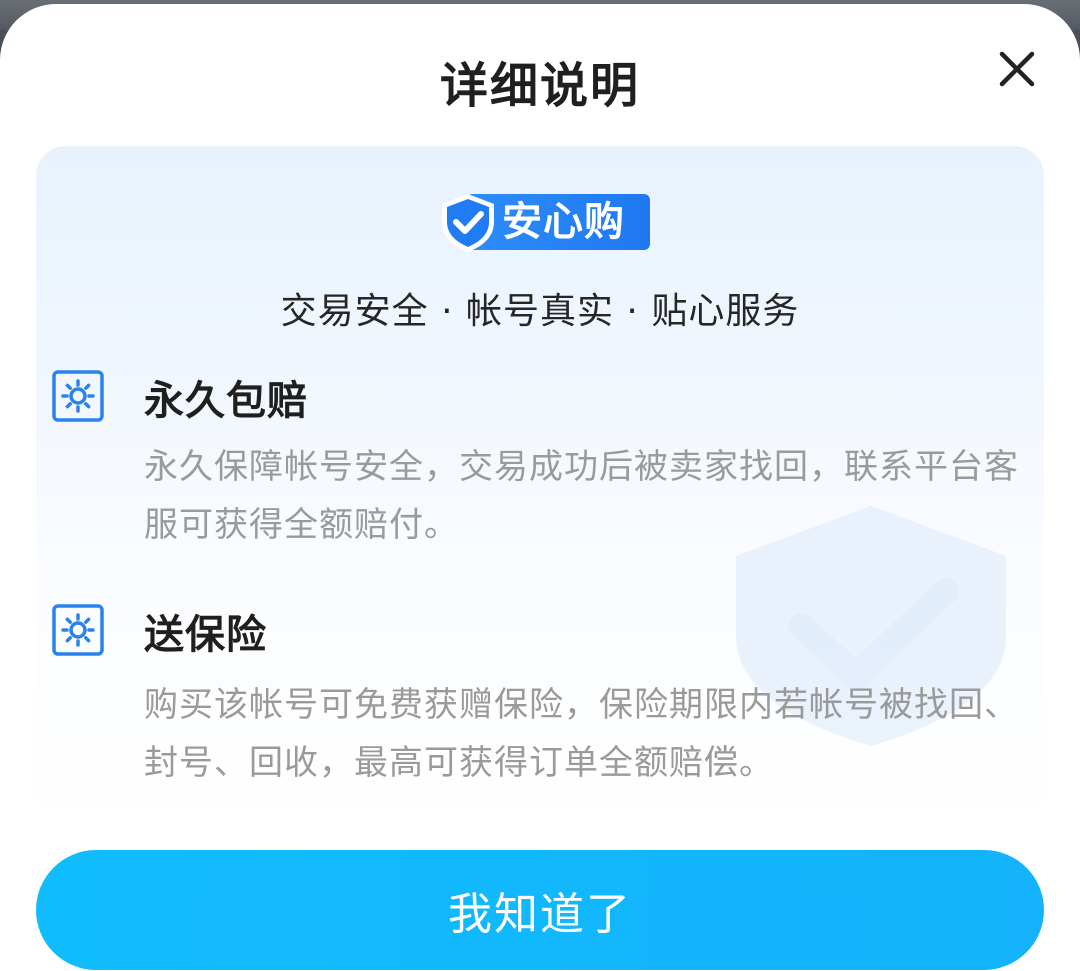 Image resolution: width=1080 pixels, height=971 pixels. What do you see at coordinates (226, 401) in the screenshot?
I see `feature-title-permanent-compensation: 永久包赔` at bounding box center [226, 401].